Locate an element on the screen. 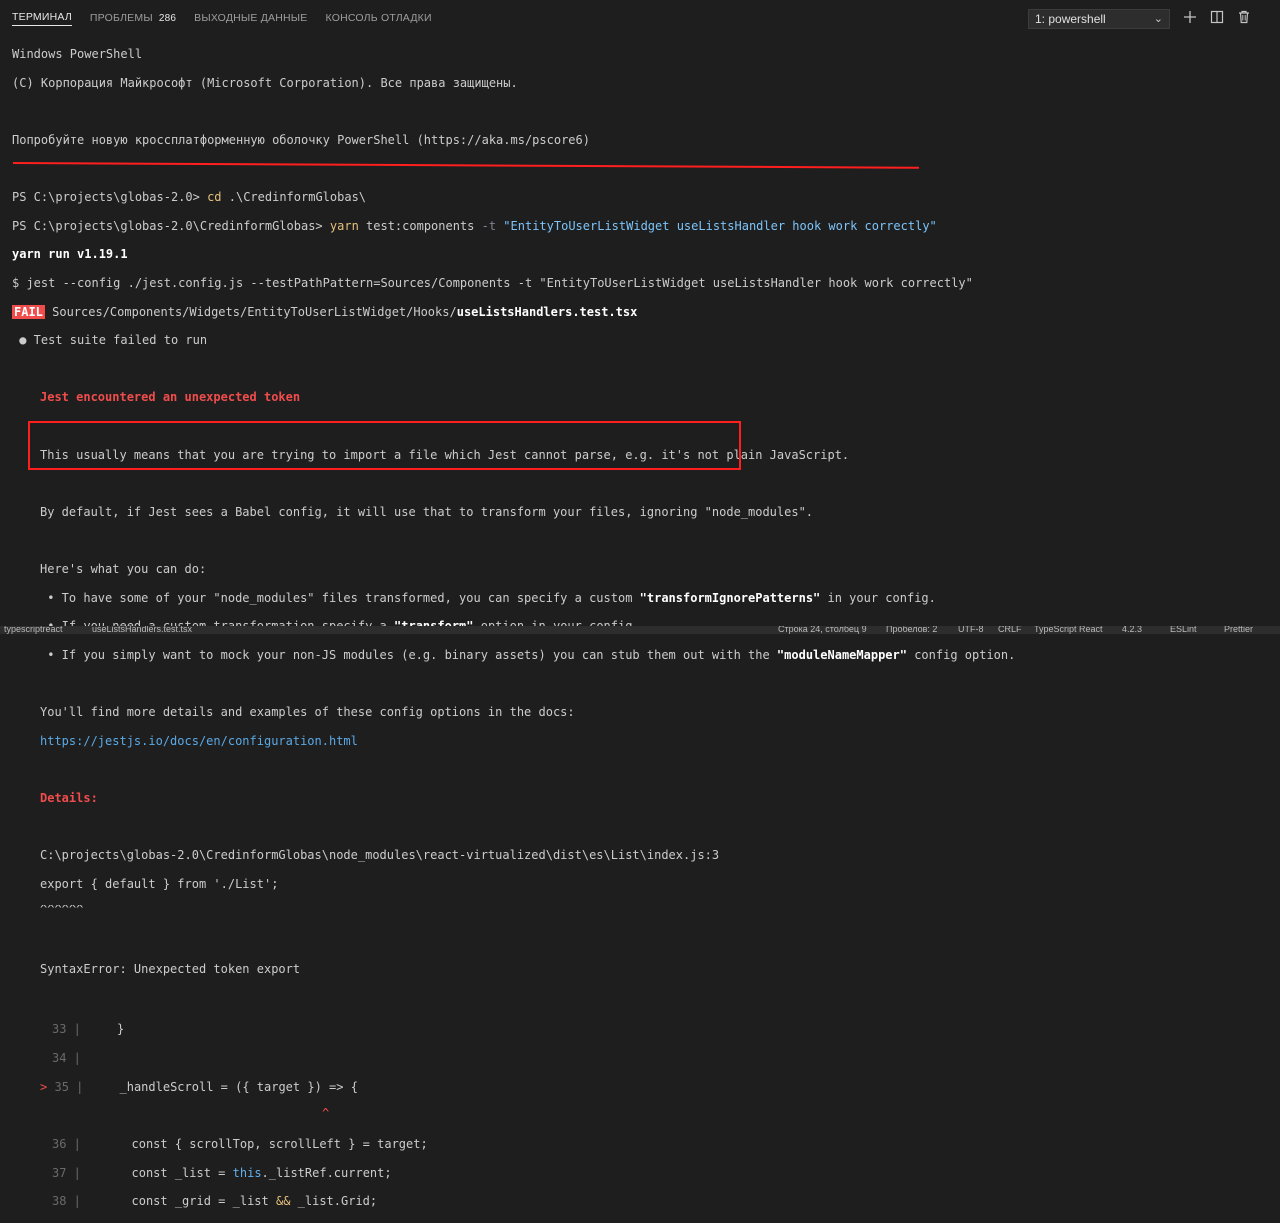  details-heading: Details: is located at coordinates (69, 797).